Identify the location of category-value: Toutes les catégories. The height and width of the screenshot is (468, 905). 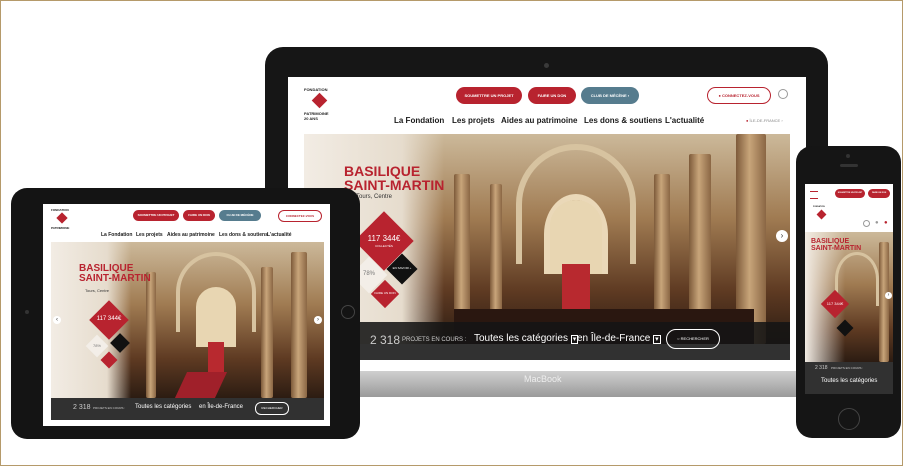
(521, 338).